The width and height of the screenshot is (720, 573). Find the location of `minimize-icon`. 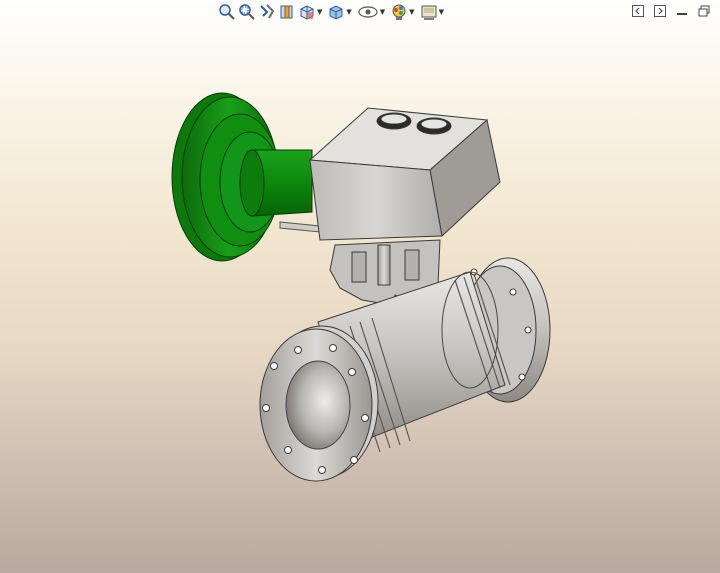

minimize-icon is located at coordinates (682, 11).